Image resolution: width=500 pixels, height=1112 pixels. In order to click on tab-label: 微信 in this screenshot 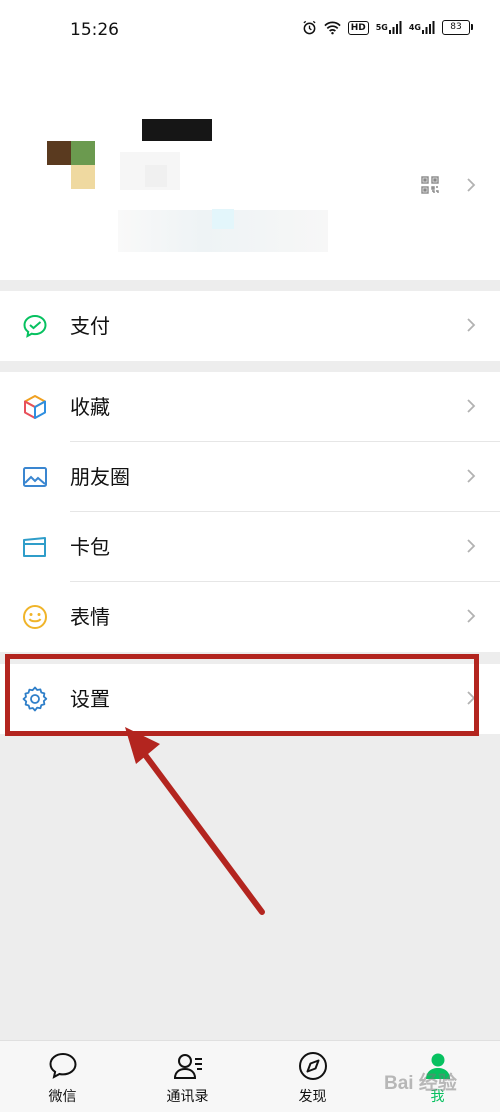, I will do `click(62, 1097)`.